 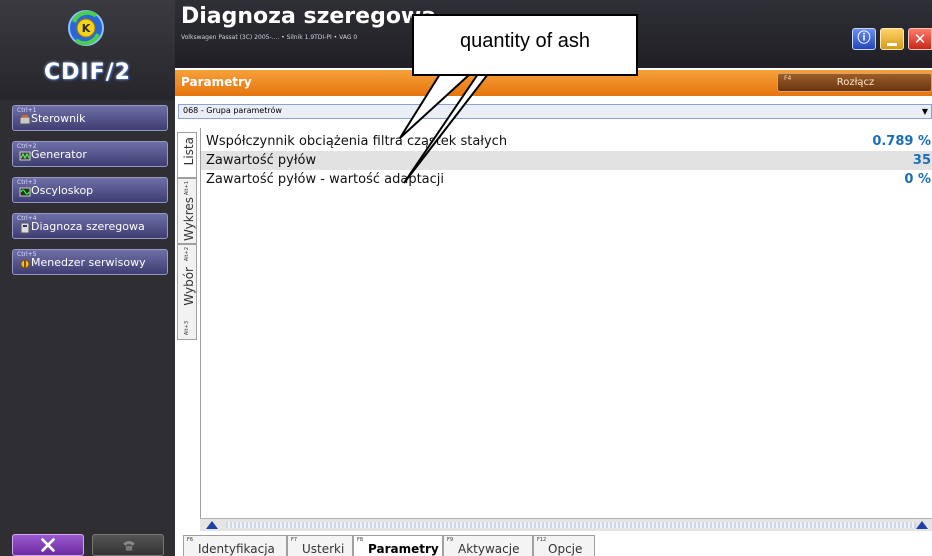 What do you see at coordinates (25, 156) in the screenshot?
I see `generator-icon` at bounding box center [25, 156].